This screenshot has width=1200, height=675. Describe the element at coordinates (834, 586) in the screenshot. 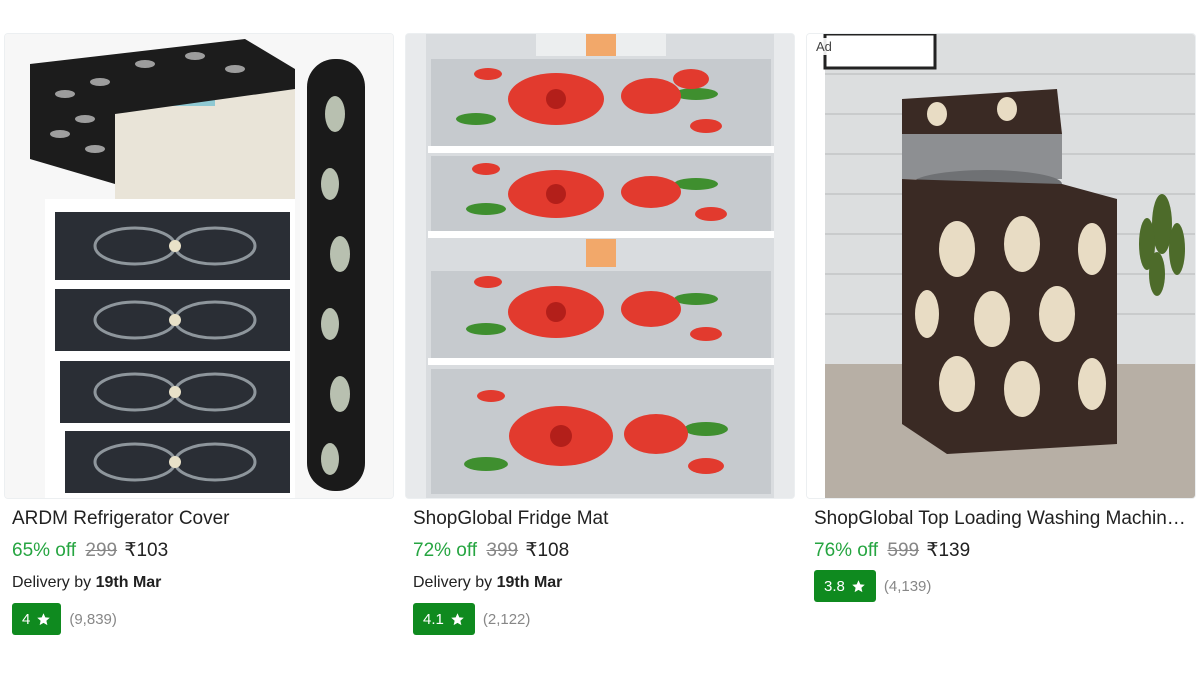

I see `rating-value: 3.8` at that location.